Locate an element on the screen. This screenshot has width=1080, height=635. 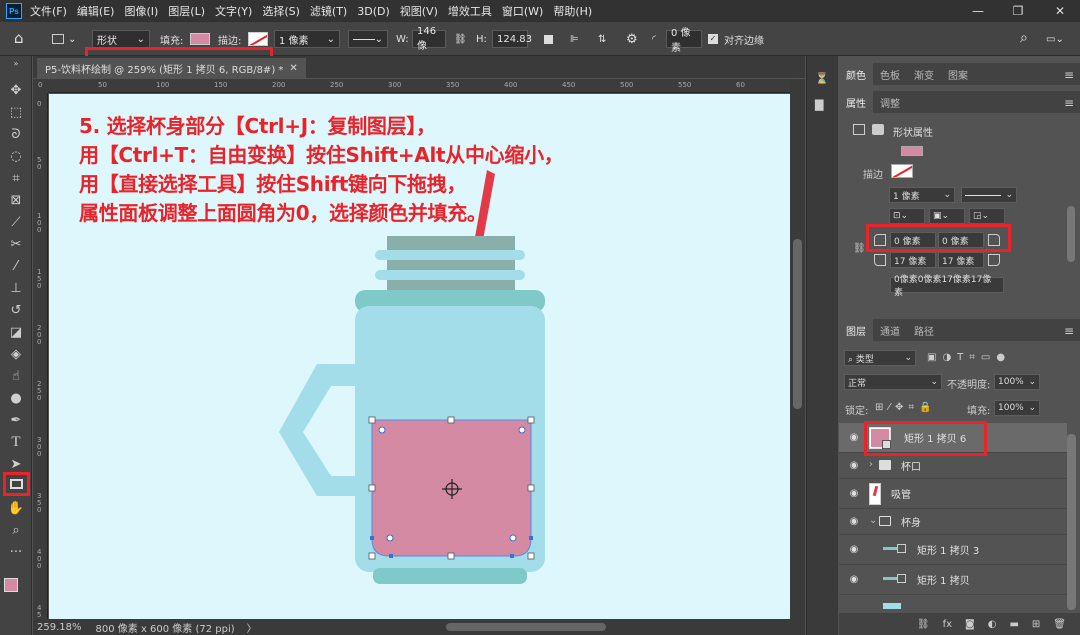
lasso-tool-icon: ᘐ is located at coordinates (16, 134).